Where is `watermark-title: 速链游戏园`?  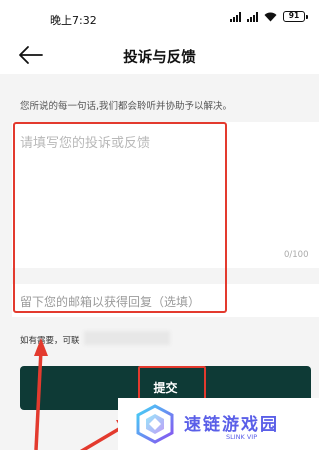
watermark-title: 速链游戏园 is located at coordinates (231, 425).